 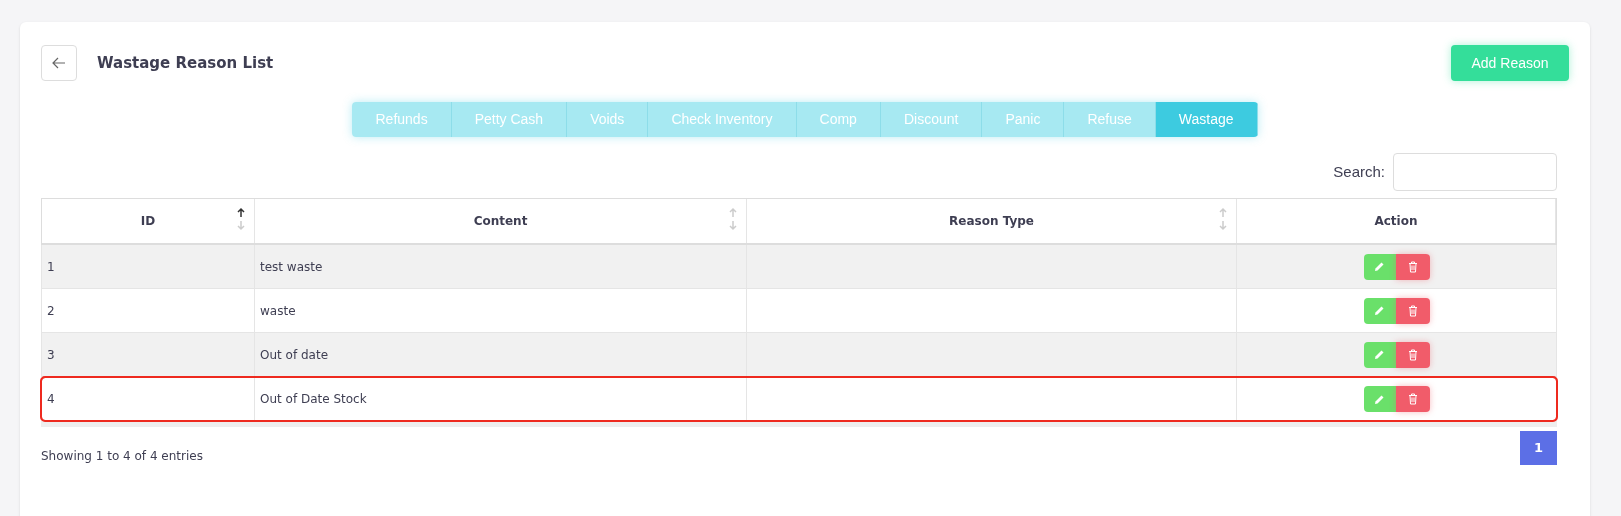 I want to click on column-header: Content, so click(x=501, y=221).